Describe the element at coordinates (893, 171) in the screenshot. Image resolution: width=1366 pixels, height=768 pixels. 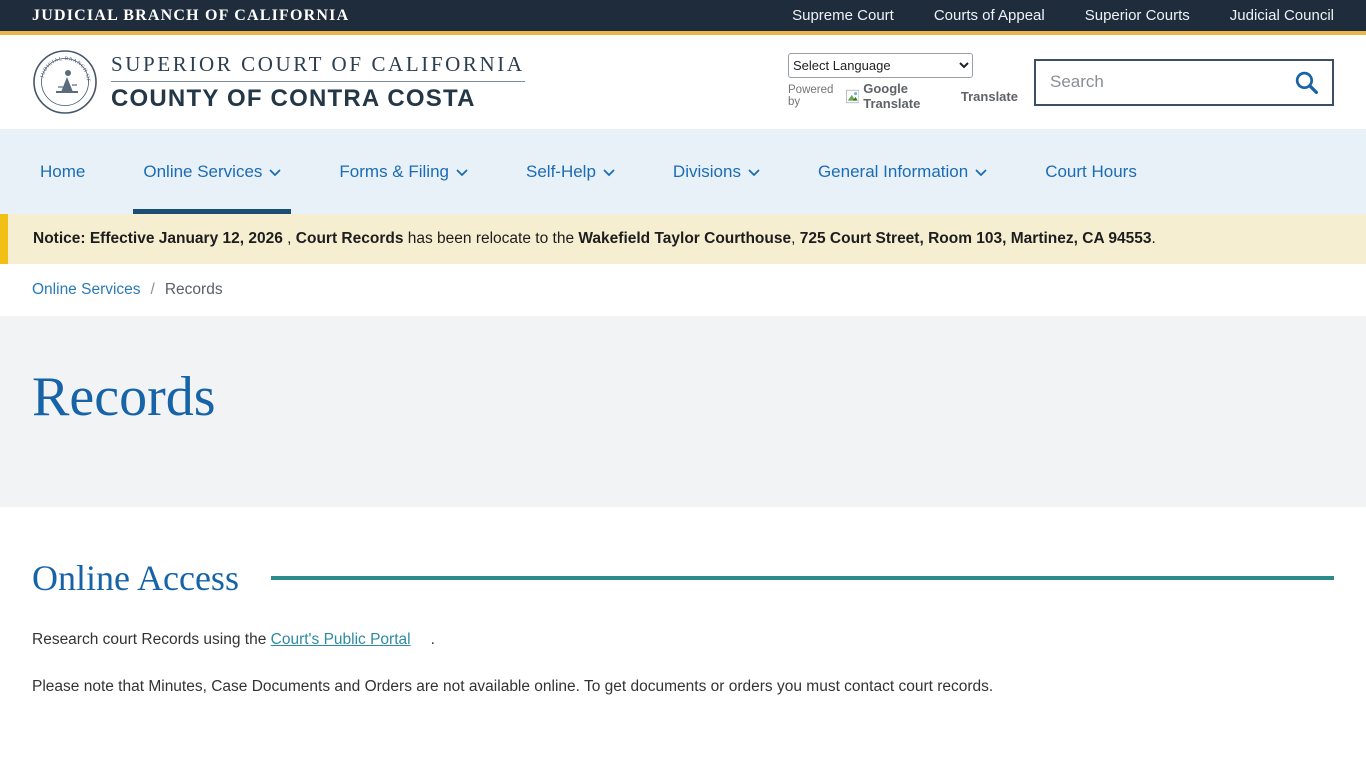
I see `nav-label: General Information` at that location.